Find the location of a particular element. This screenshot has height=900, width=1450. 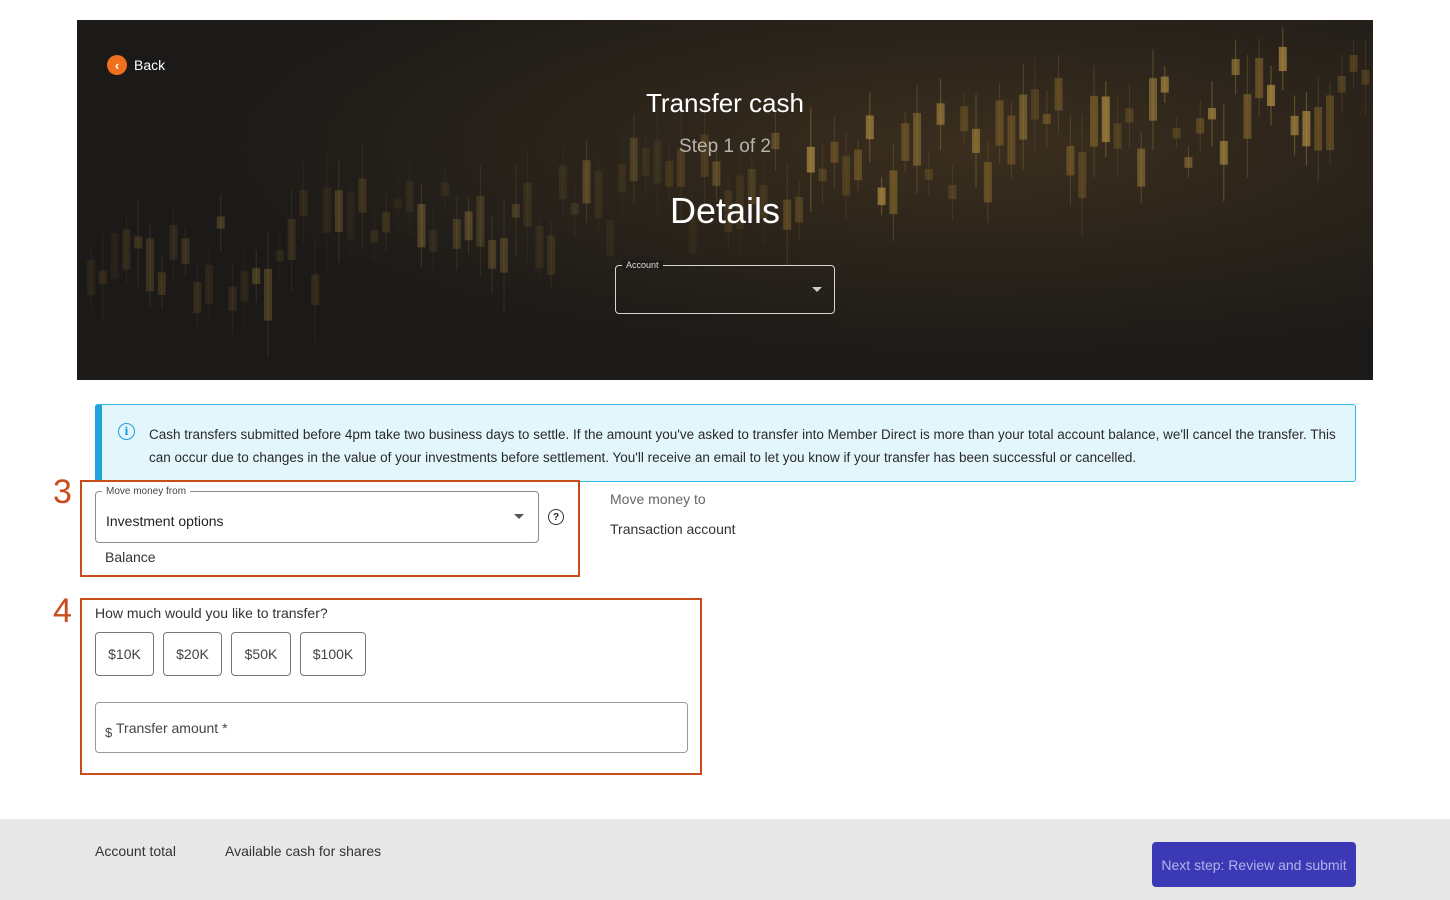

available-cash-label: Available cash for shares is located at coordinates (303, 851).